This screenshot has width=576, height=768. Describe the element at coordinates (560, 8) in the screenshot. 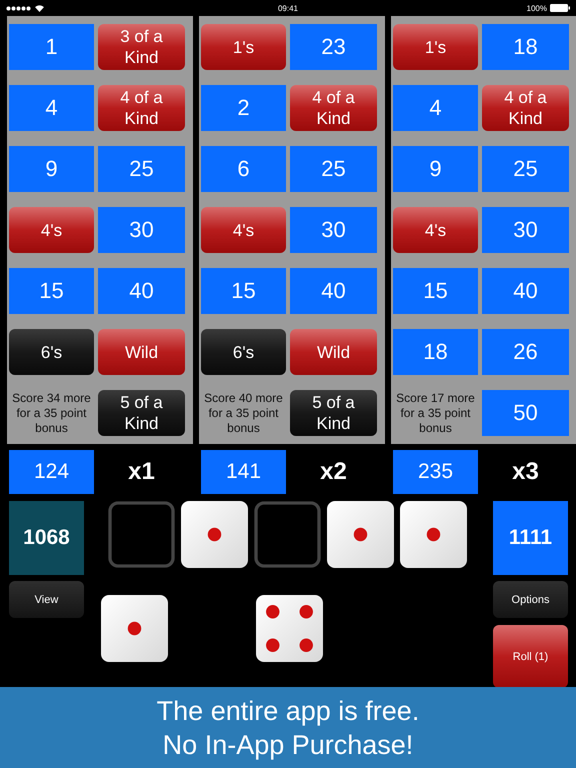

I see `battery-icon` at that location.